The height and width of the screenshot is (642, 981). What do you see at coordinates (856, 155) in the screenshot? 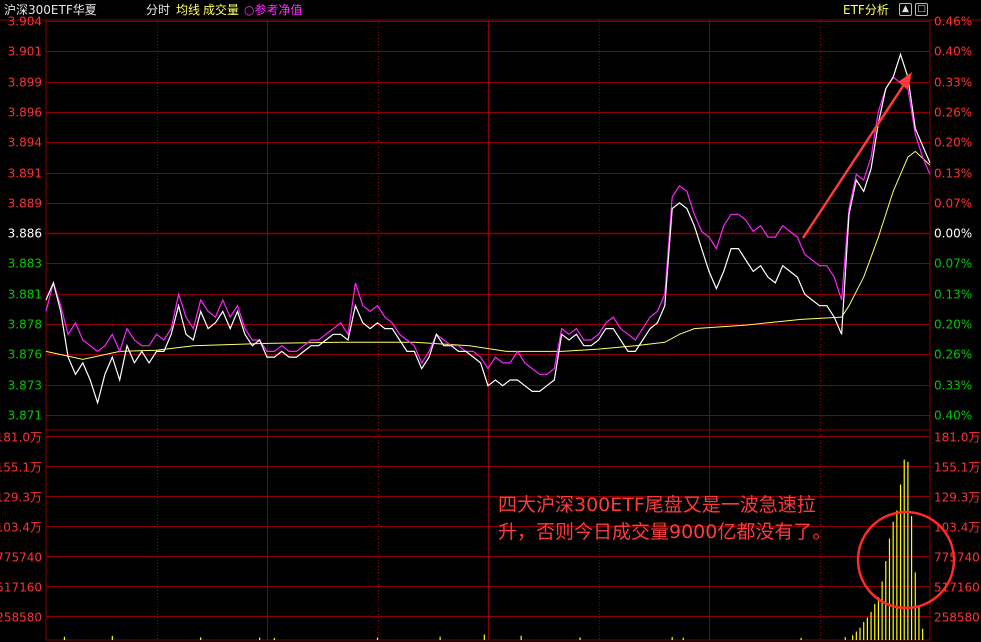
I see `trend-arrow` at bounding box center [856, 155].